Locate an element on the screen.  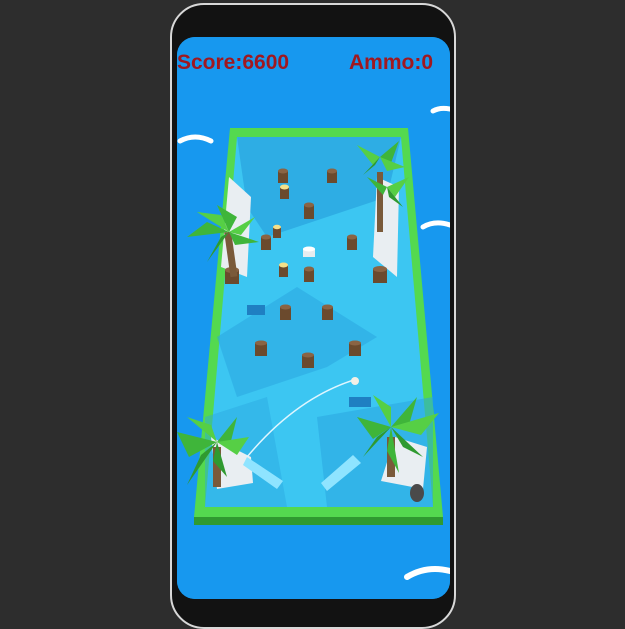
wave is located at coordinates (440, 109).